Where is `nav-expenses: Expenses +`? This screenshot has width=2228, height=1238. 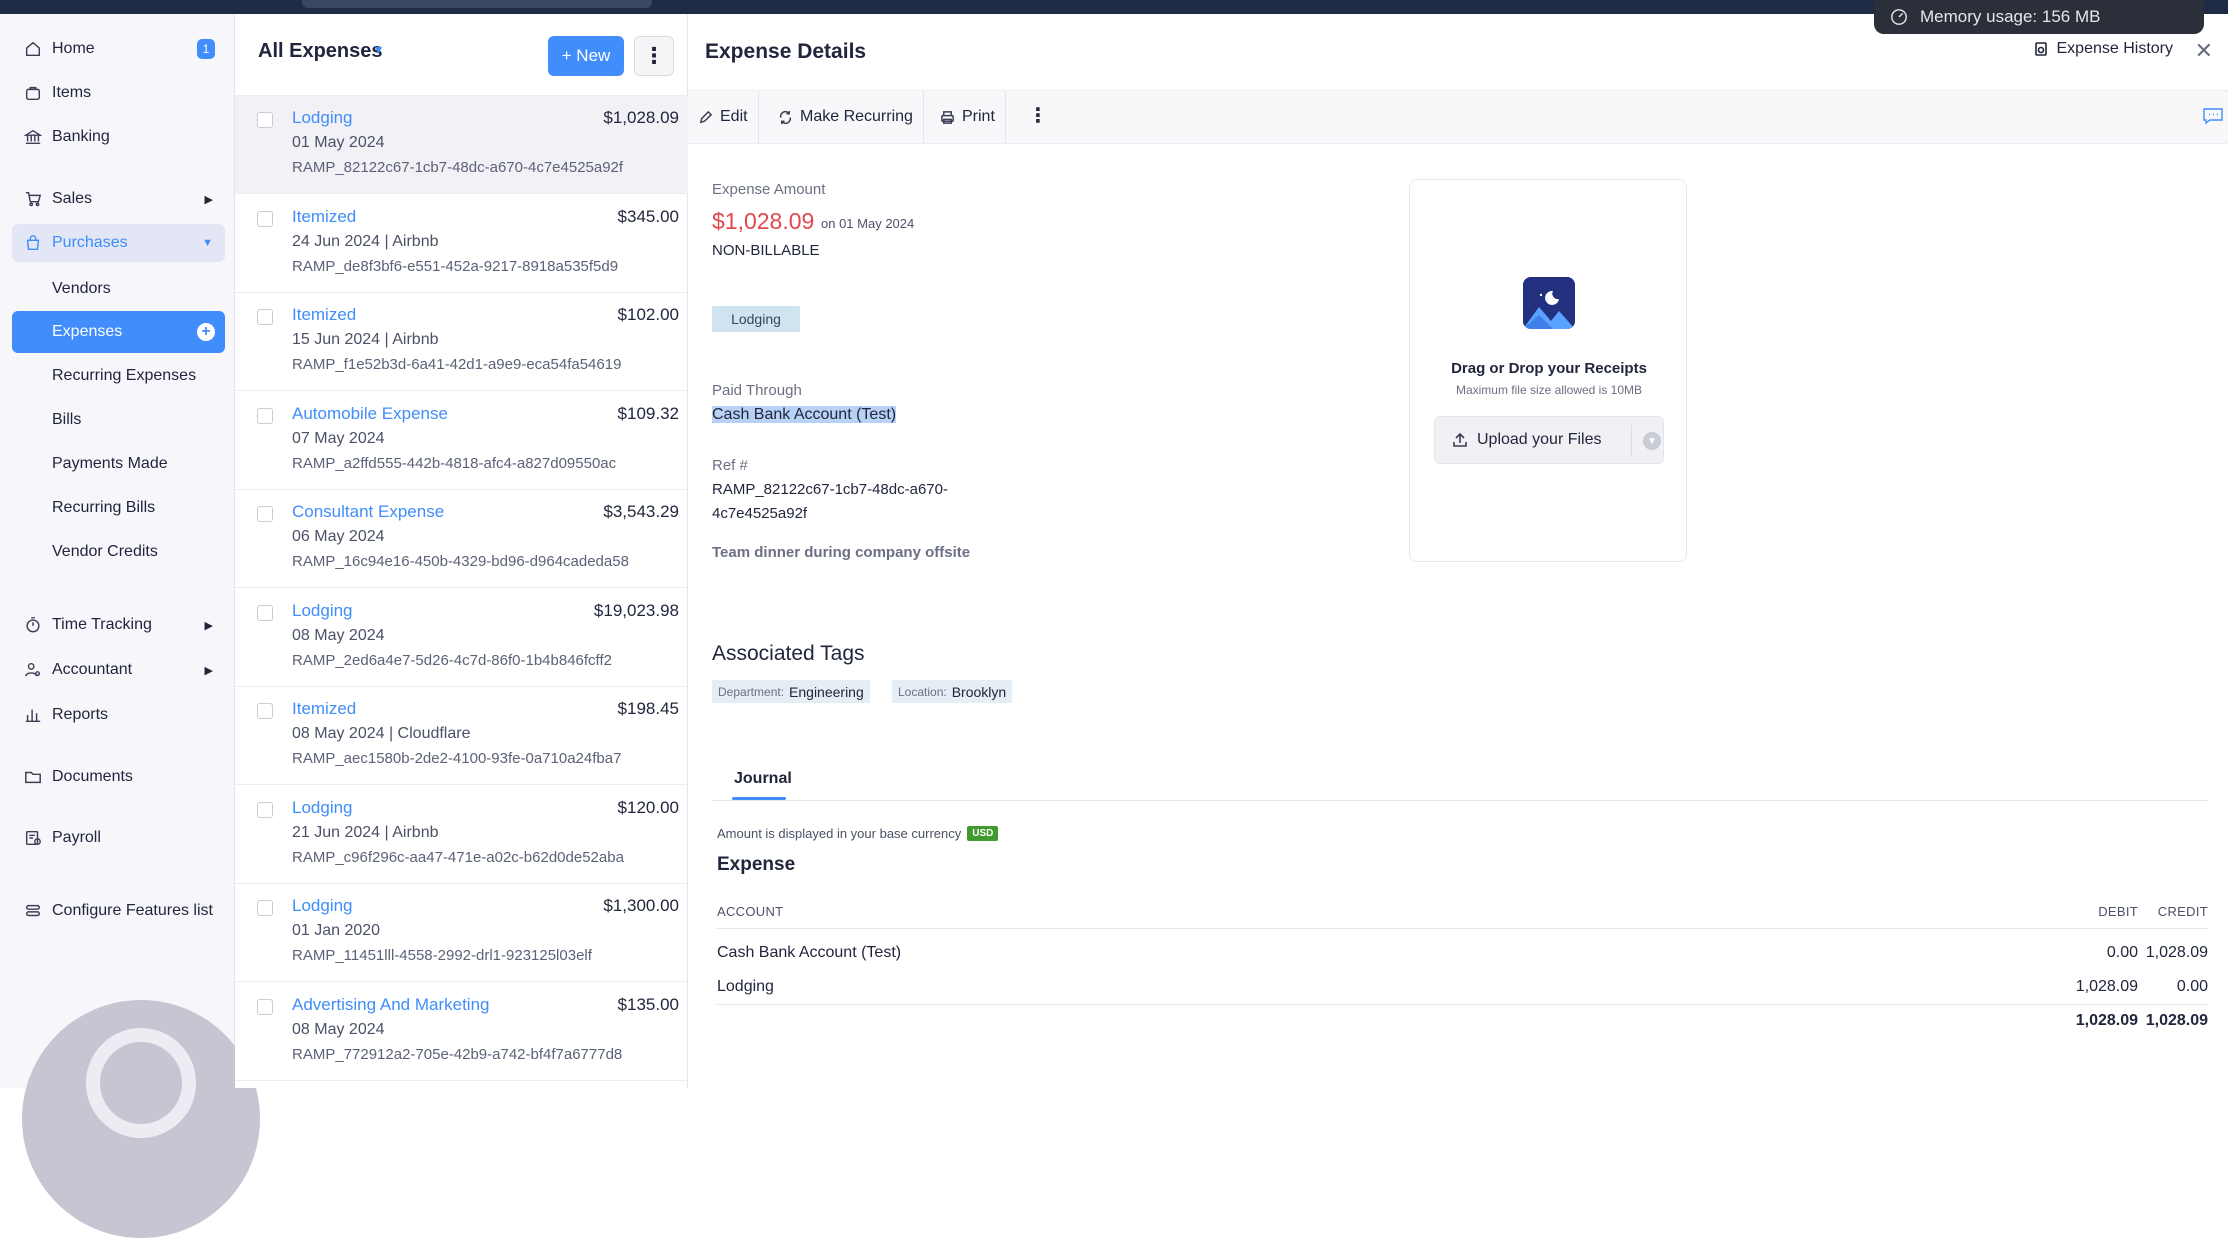
nav-expenses: Expenses + is located at coordinates (118, 332).